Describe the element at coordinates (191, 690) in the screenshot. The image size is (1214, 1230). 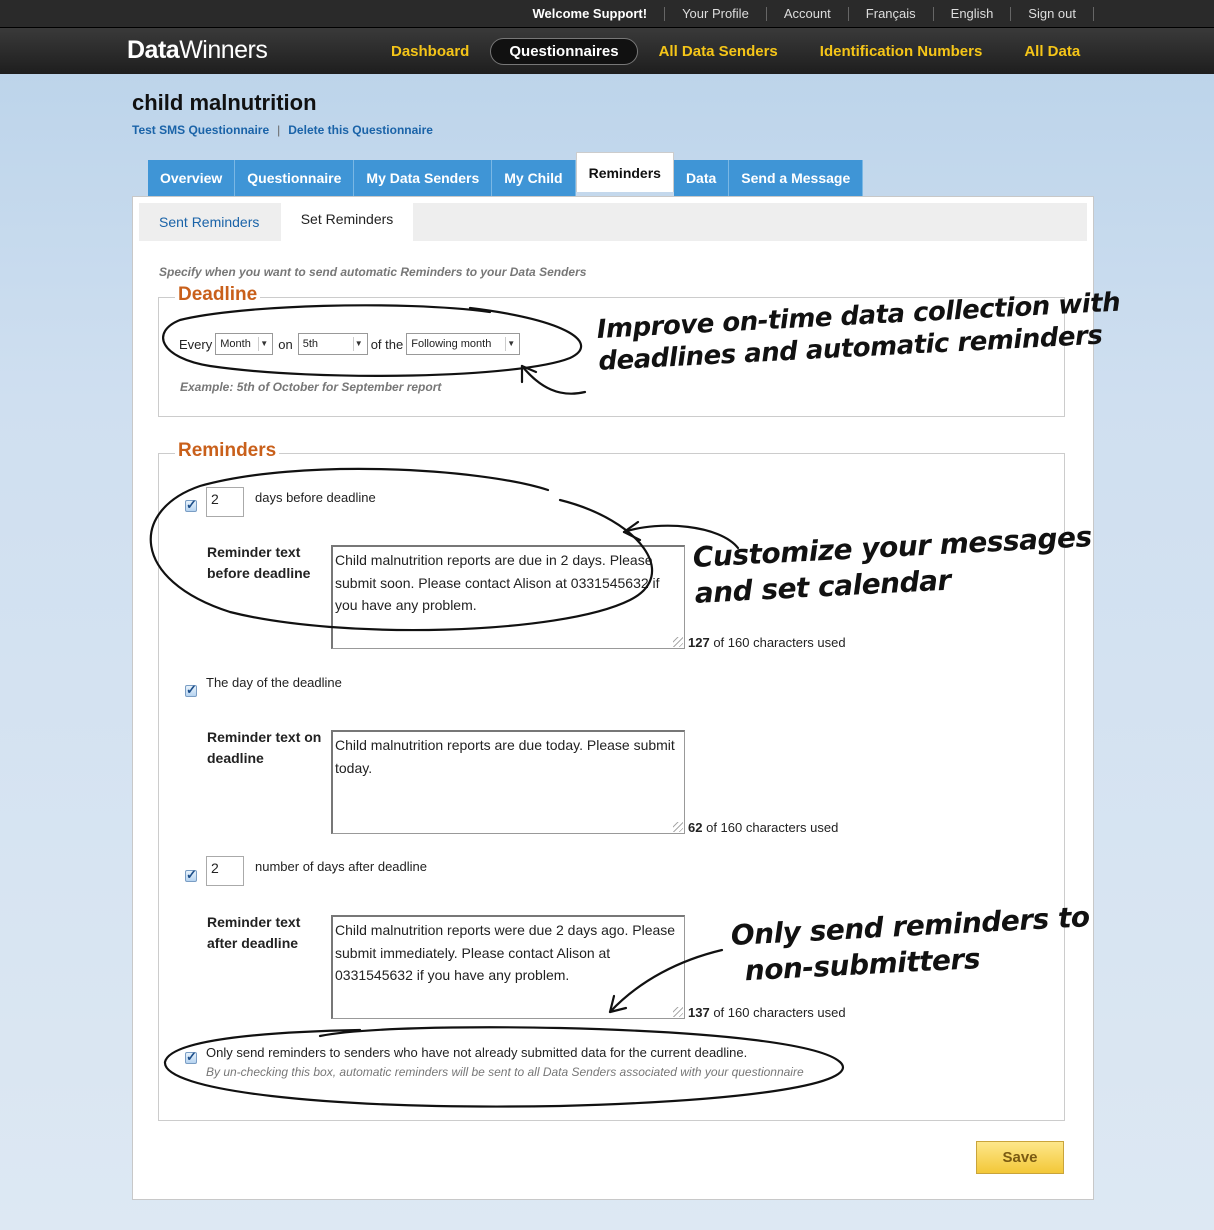
I see `on-deadline-checkbox` at that location.